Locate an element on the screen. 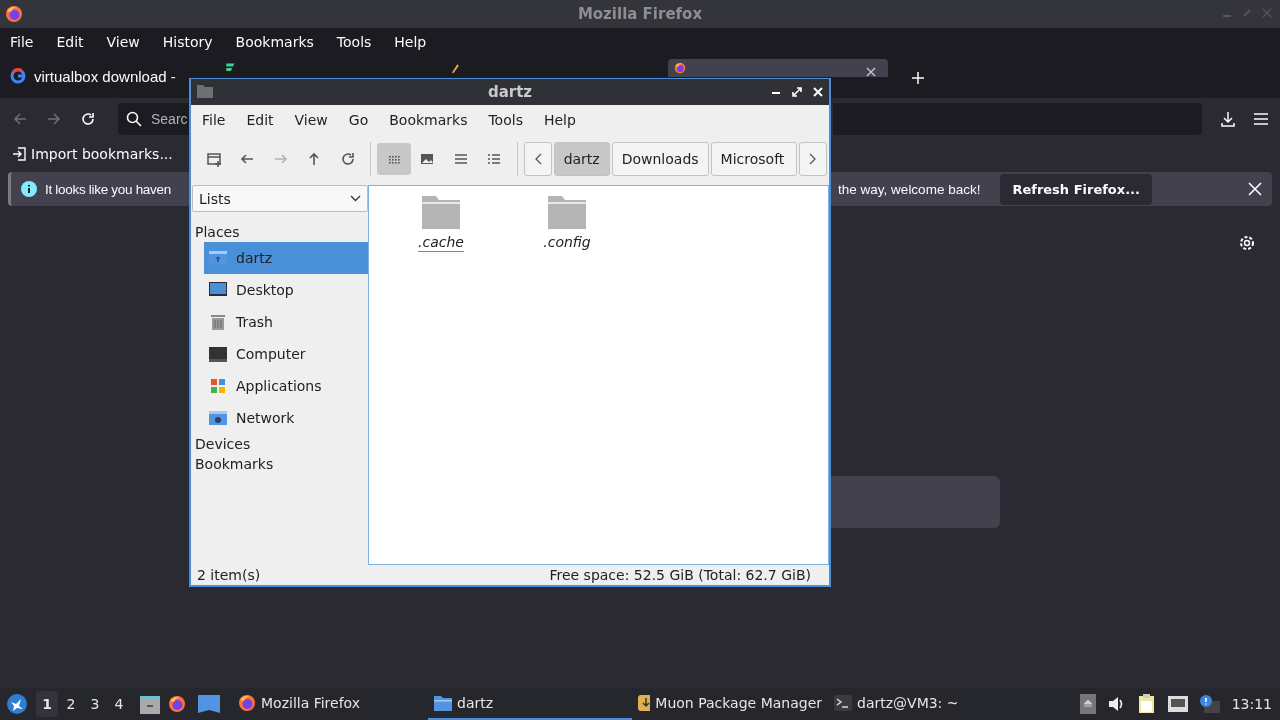  section-heading: Devices is located at coordinates (280, 444).